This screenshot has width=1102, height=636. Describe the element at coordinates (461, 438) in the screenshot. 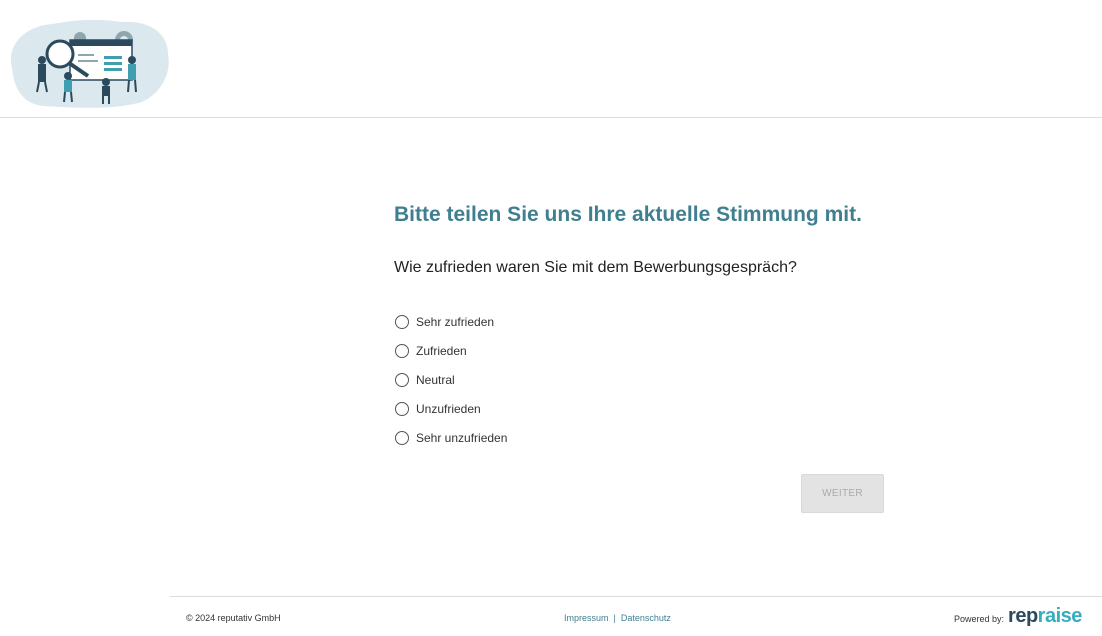

I see `option-label: Sehr unzufrieden` at that location.